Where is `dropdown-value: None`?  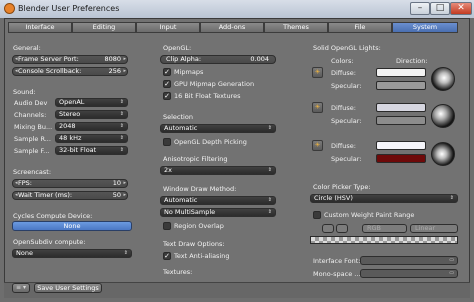 dropdown-value: None is located at coordinates (24, 253).